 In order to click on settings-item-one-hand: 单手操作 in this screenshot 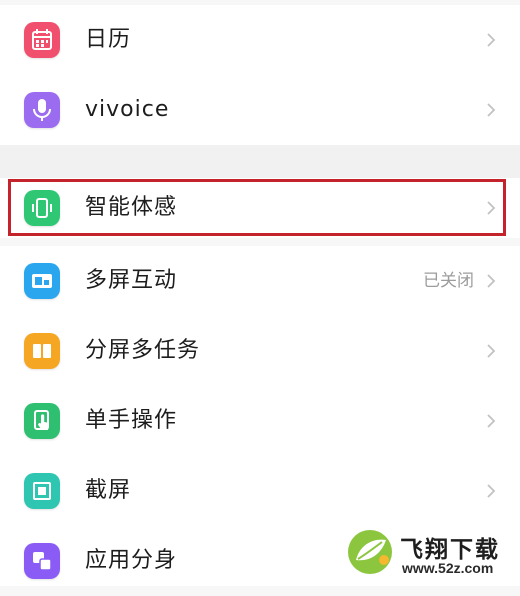, I will do `click(260, 421)`.